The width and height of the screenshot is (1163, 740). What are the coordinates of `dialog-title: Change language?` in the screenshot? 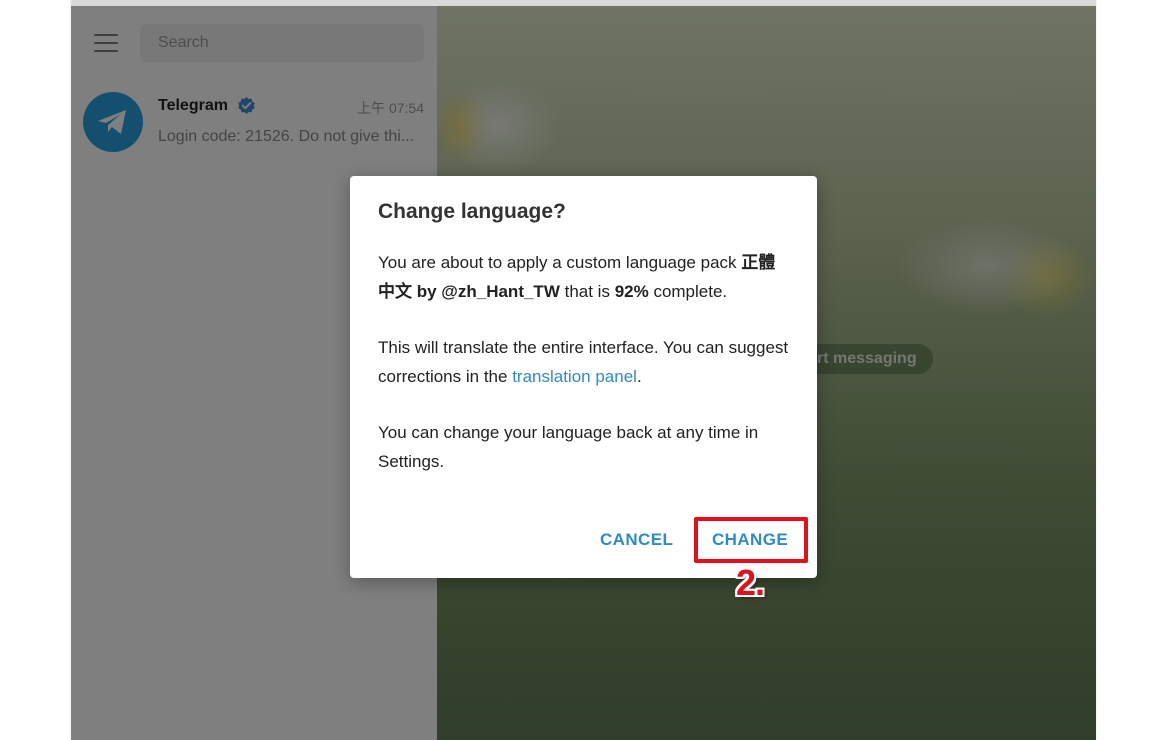 It's located at (472, 211).